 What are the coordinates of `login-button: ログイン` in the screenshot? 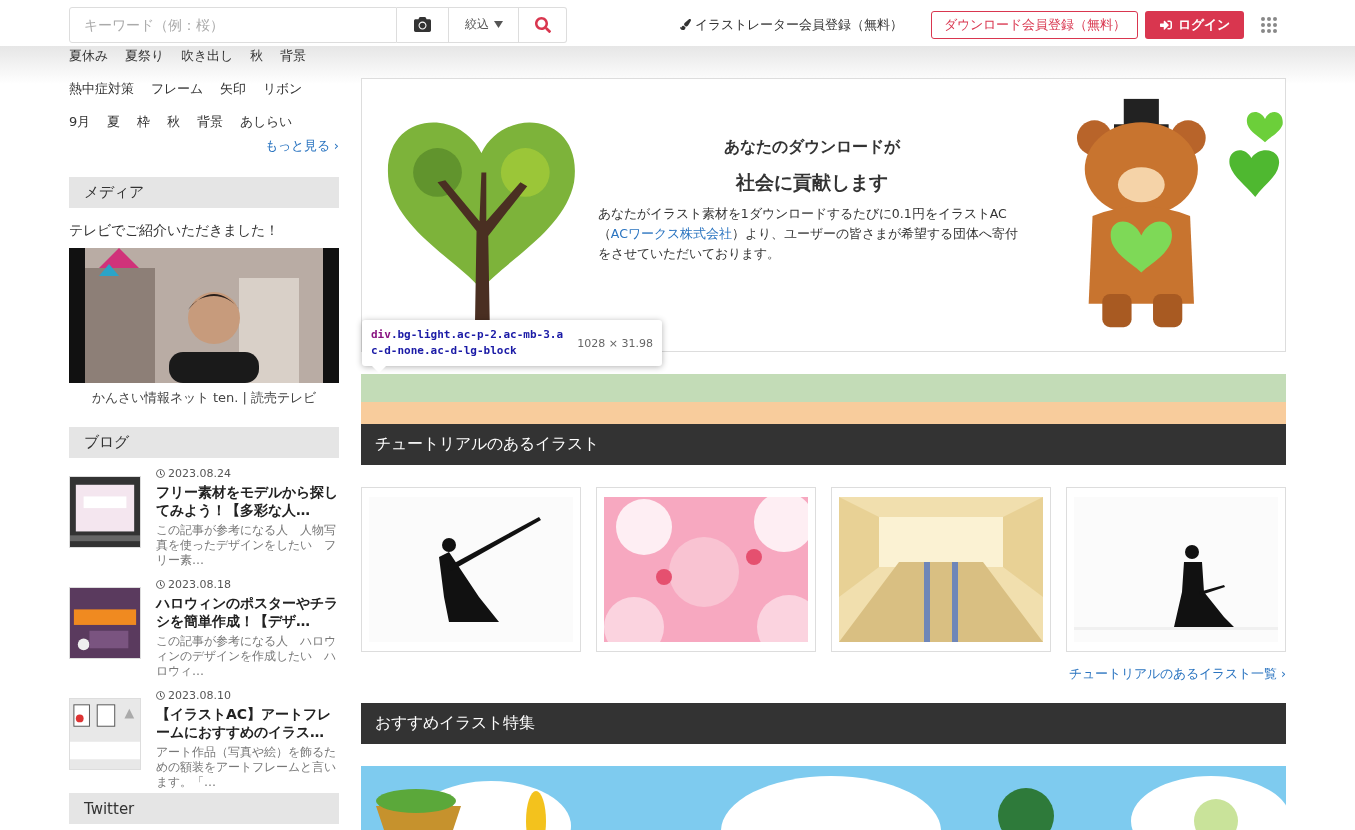 It's located at (1194, 24).